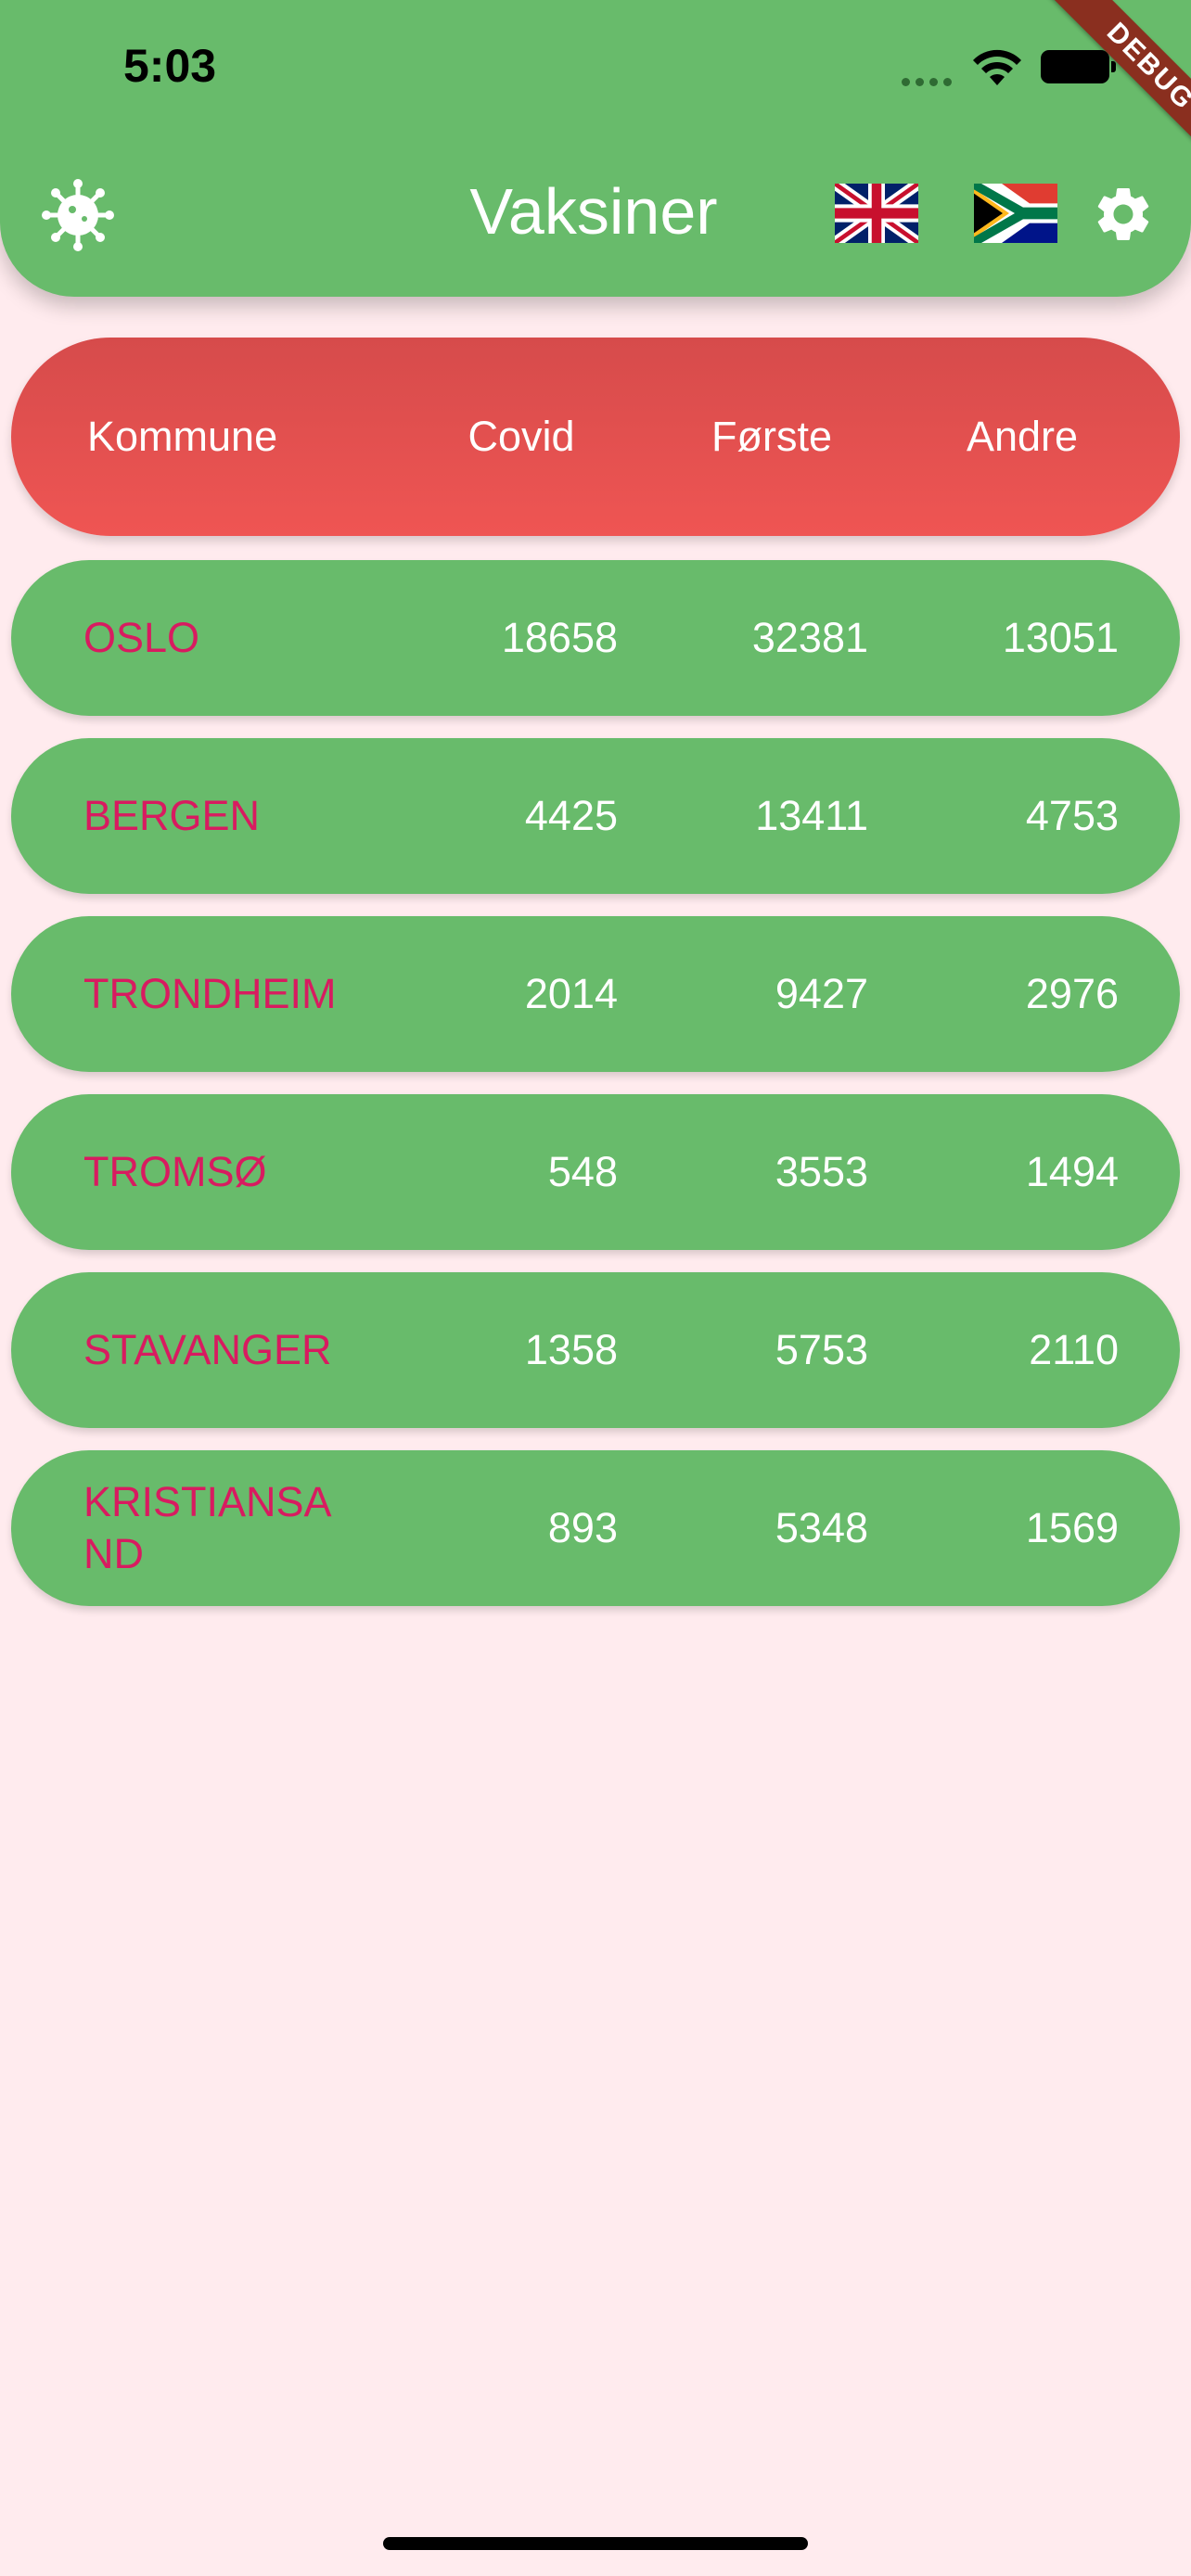 This screenshot has width=1191, height=2576. Describe the element at coordinates (595, 149) in the screenshot. I see `app-bar: 5:03 Vaksiner DEBUG` at that location.